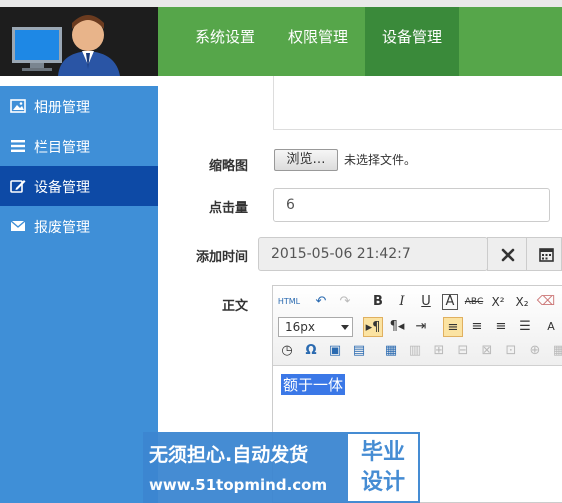 The image size is (562, 503). Describe the element at coordinates (412, 41) in the screenshot. I see `tab-device-management: 设备管理` at that location.